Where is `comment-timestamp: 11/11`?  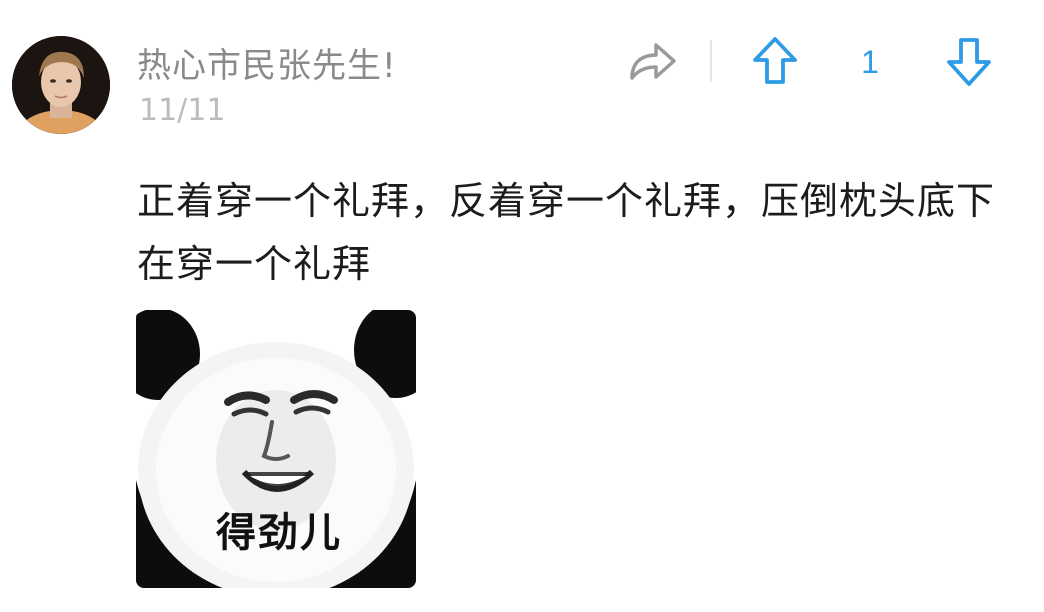
comment-timestamp: 11/11 is located at coordinates (182, 110).